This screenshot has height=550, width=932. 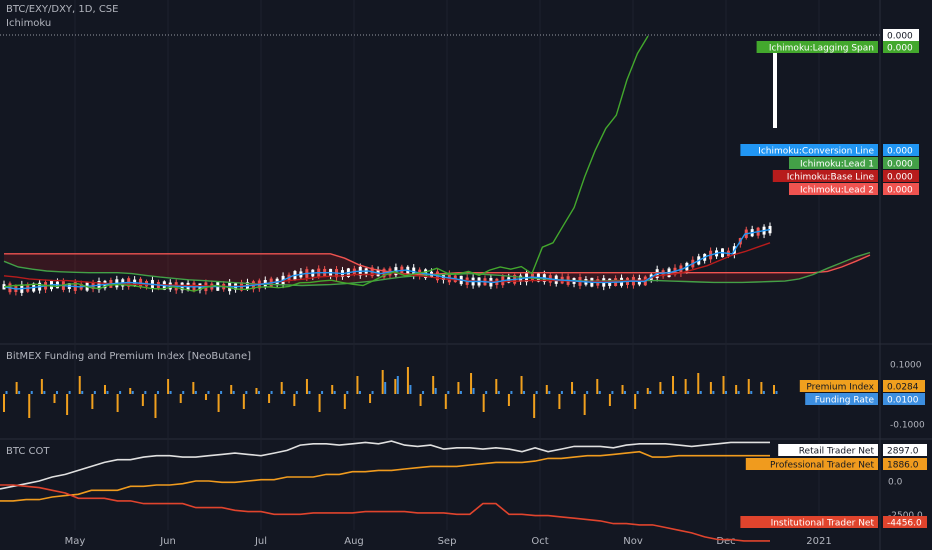 I want to click on svg-text: 2897.0, so click(x=903, y=452).